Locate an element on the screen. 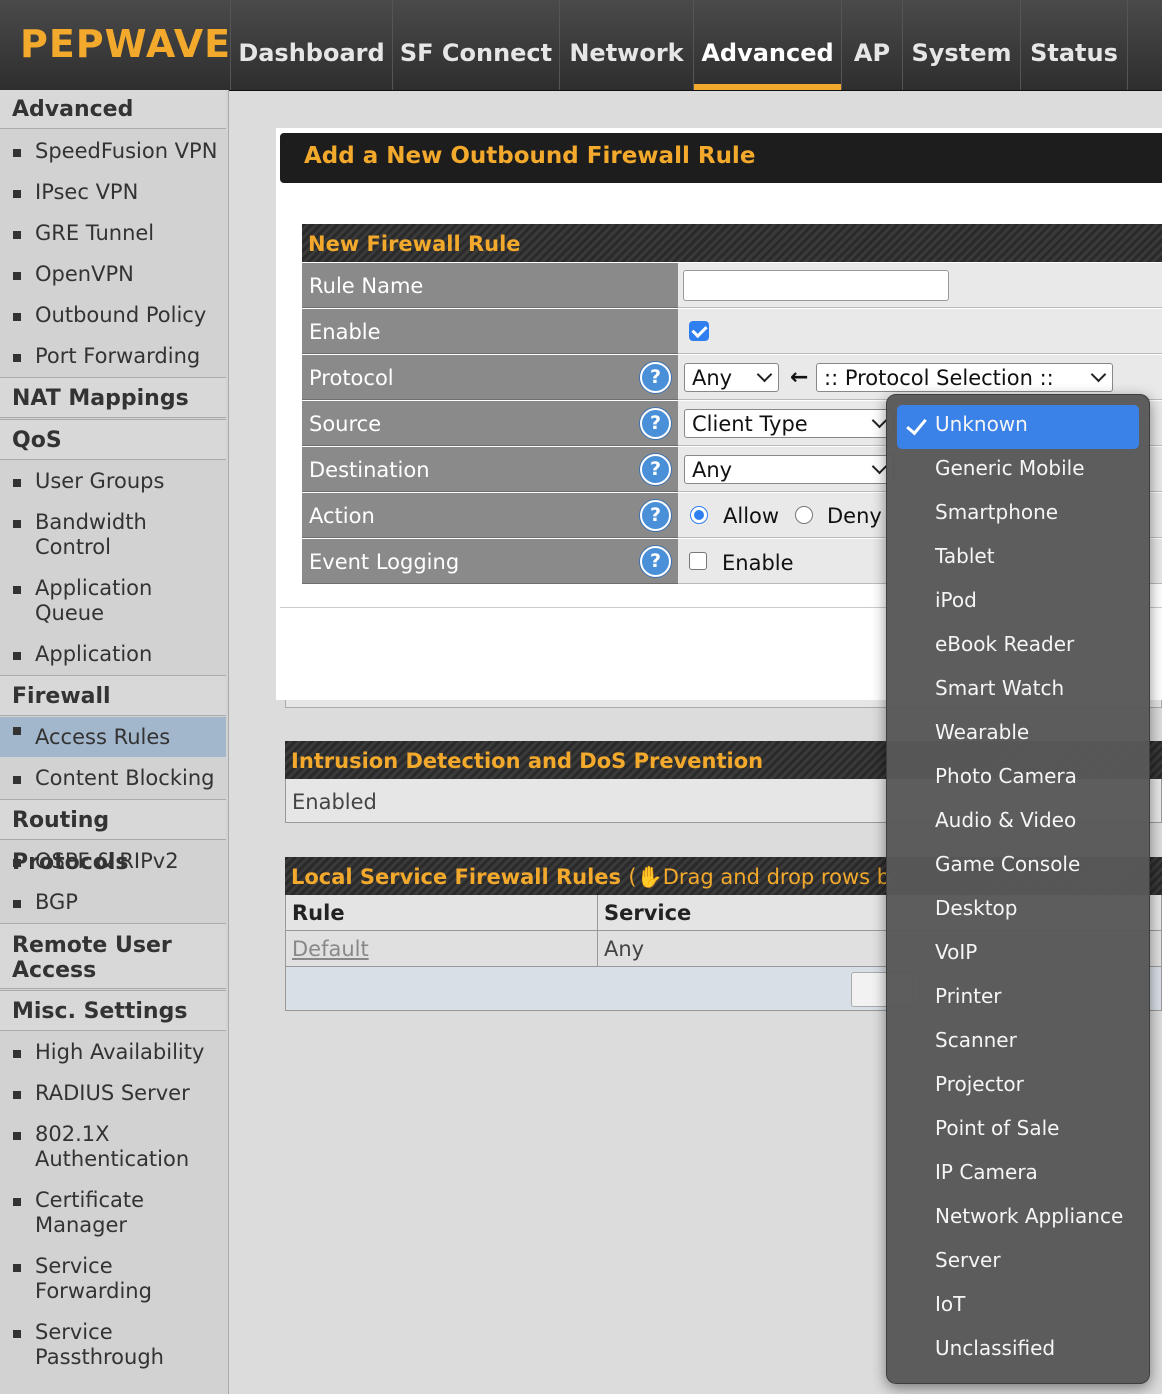 This screenshot has width=1162, height=1394. tab-dashboard: Dashboard is located at coordinates (311, 45).